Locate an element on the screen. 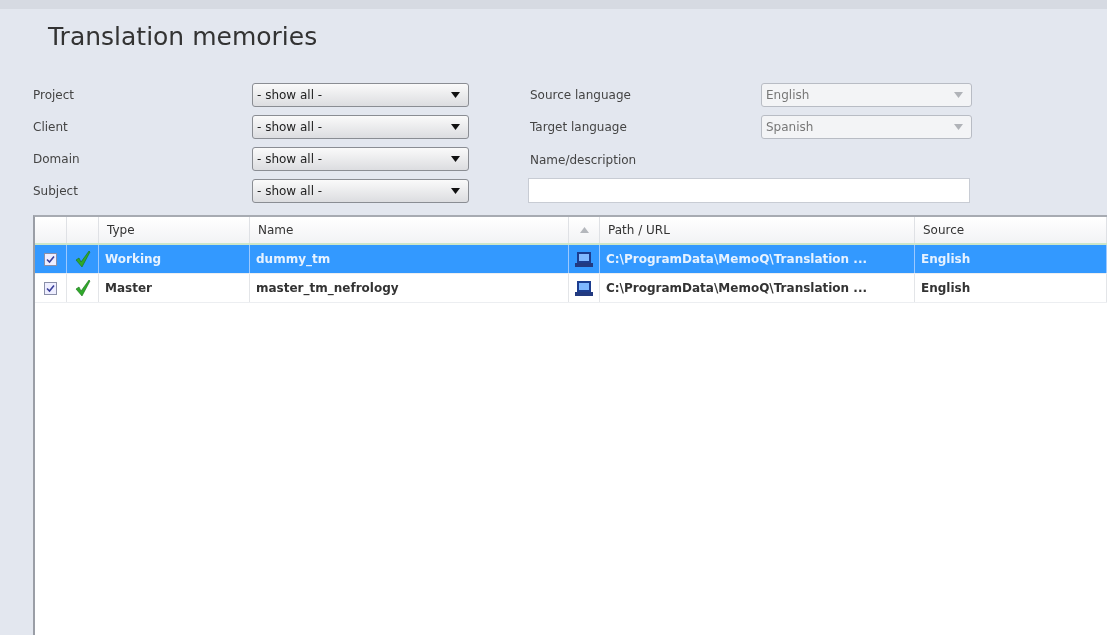  name-field is located at coordinates (749, 190).